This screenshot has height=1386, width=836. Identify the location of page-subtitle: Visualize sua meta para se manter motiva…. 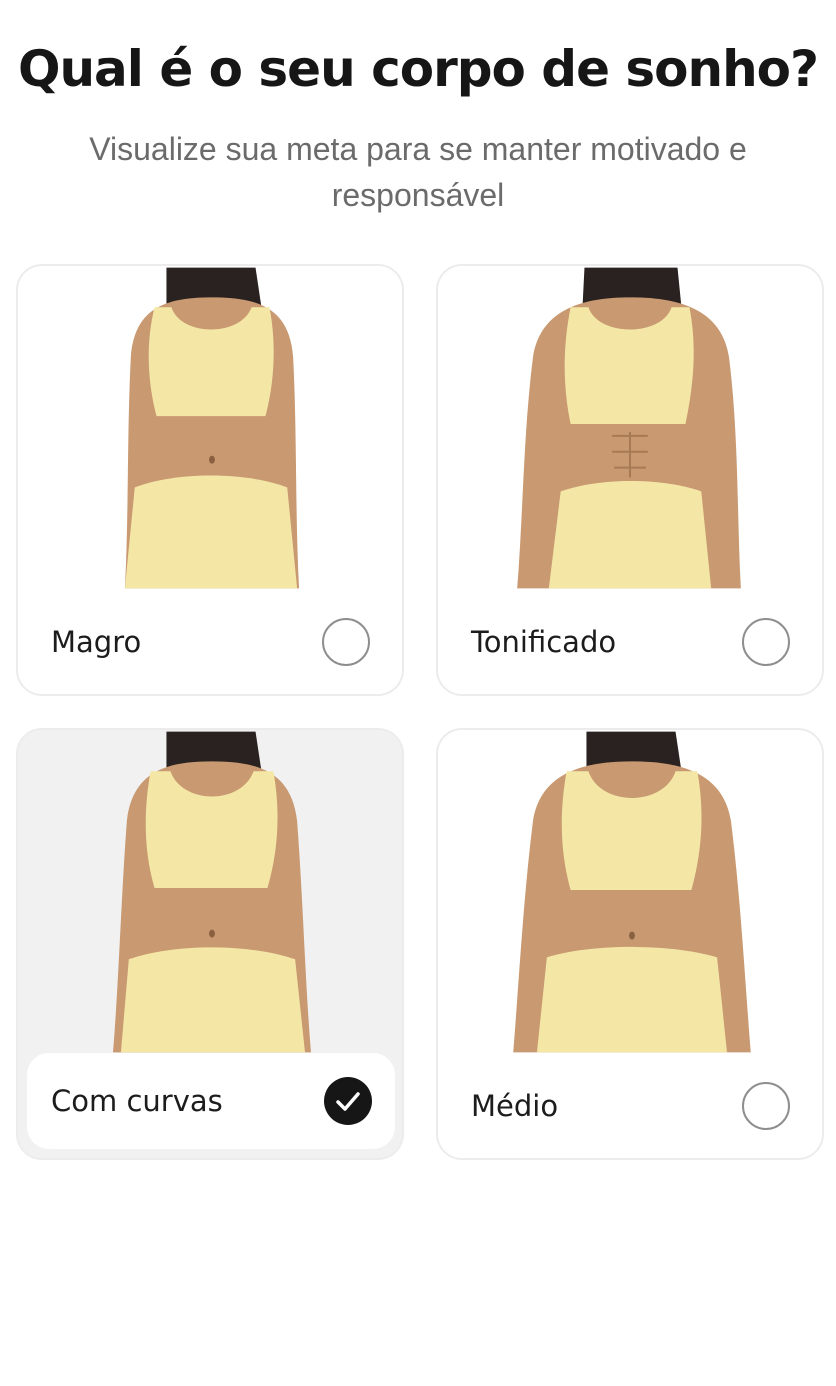
(418, 172).